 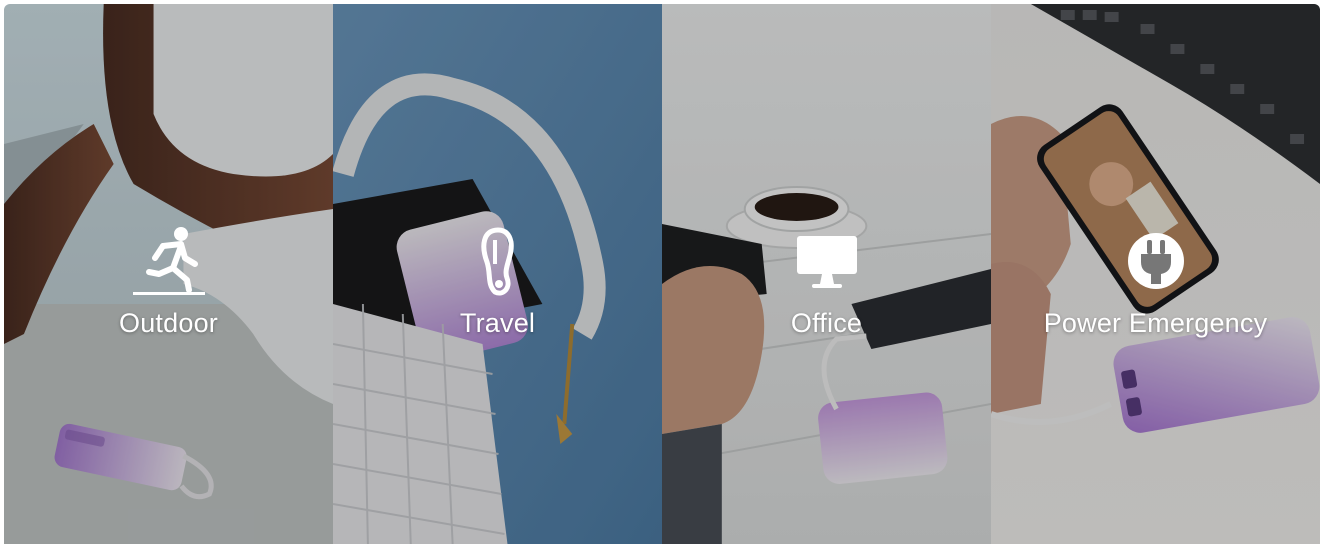 I want to click on scenario-caption: Office, so click(x=826, y=282).